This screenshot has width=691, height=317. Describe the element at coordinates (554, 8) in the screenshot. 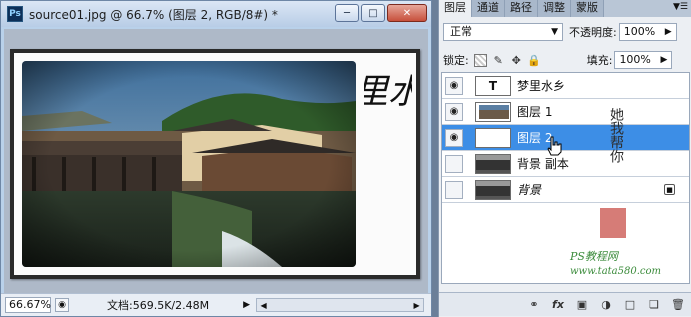

I see `tab-adjustments: 调整` at that location.